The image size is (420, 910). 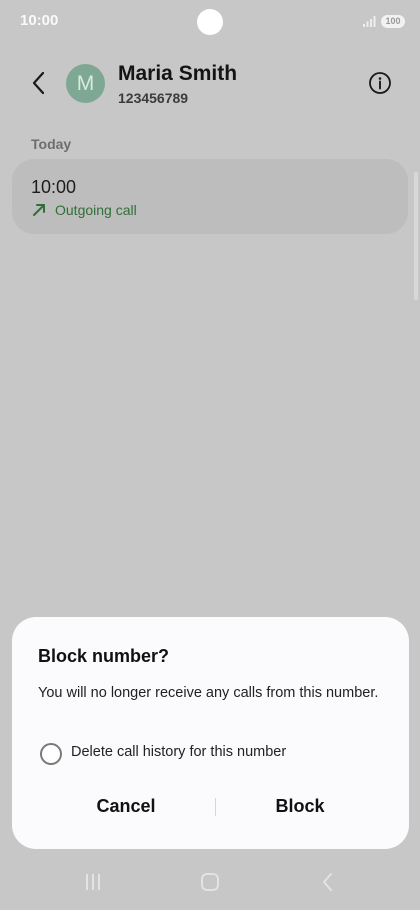 I want to click on signal-icon, so click(x=369, y=21).